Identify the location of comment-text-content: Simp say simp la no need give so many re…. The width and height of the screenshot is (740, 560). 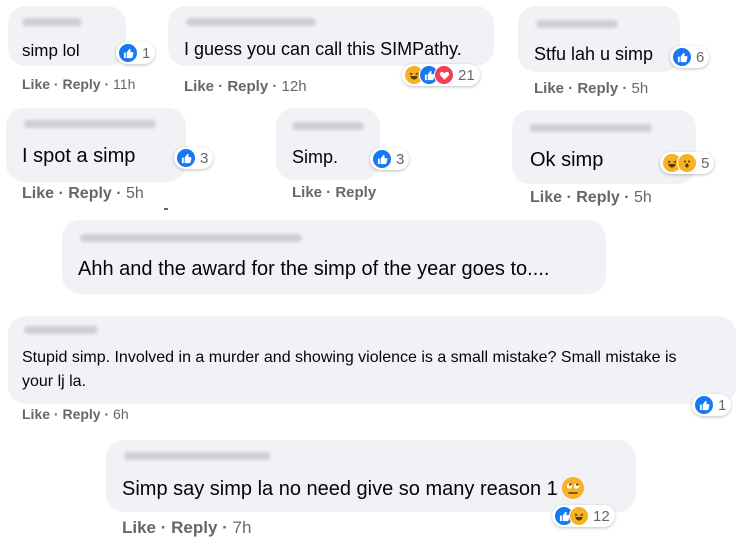
(340, 489).